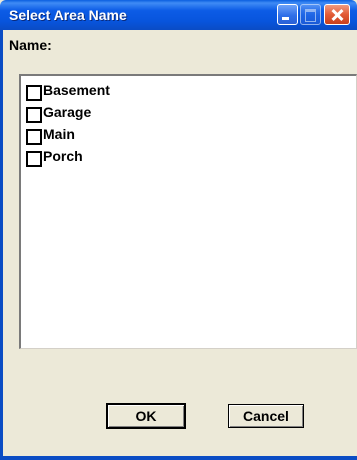 The width and height of the screenshot is (357, 460). What do you see at coordinates (337, 14) in the screenshot?
I see `close-icon` at bounding box center [337, 14].